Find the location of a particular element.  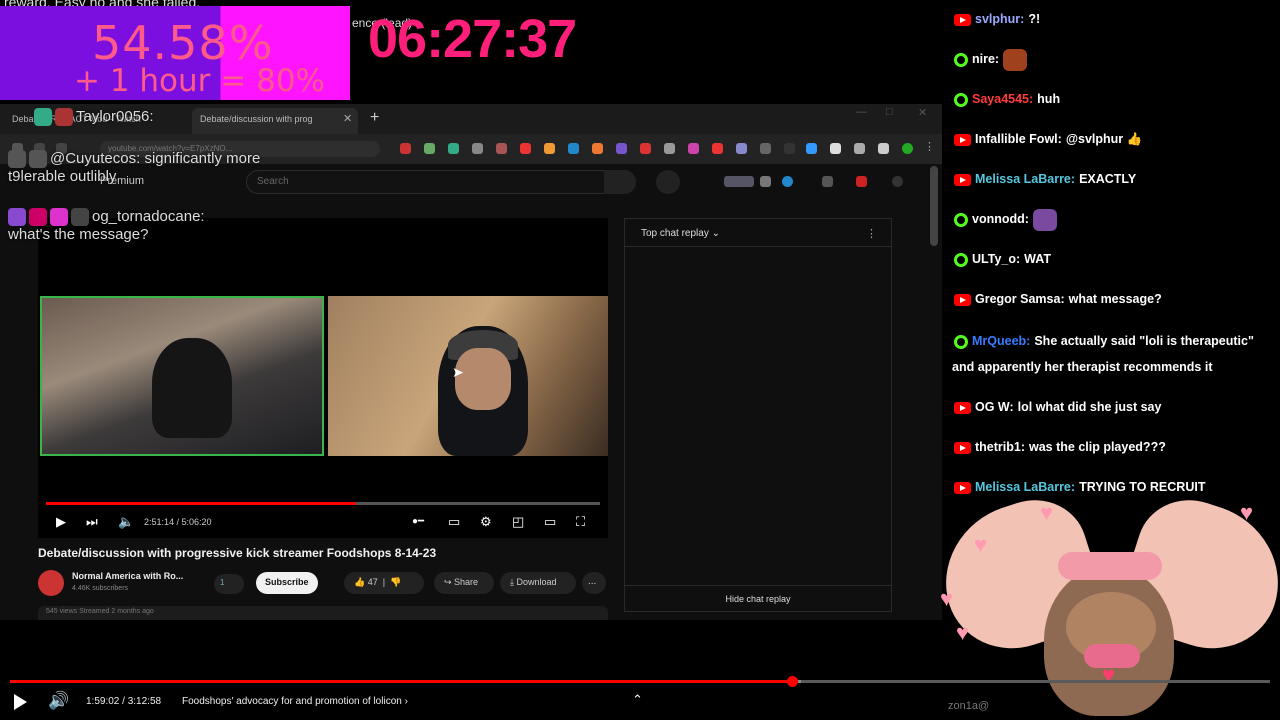

chat-username: Infallible Fowl: is located at coordinates (1018, 139).